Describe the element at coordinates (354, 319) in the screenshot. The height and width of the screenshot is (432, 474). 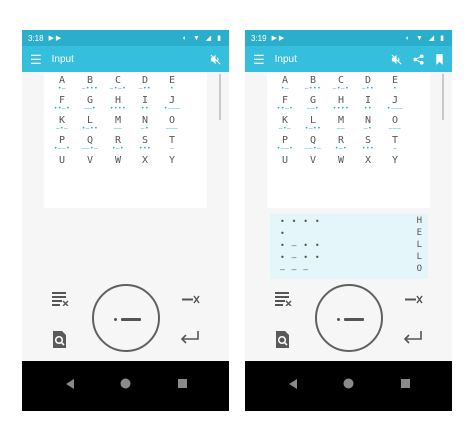
I see `dash-symbol` at that location.